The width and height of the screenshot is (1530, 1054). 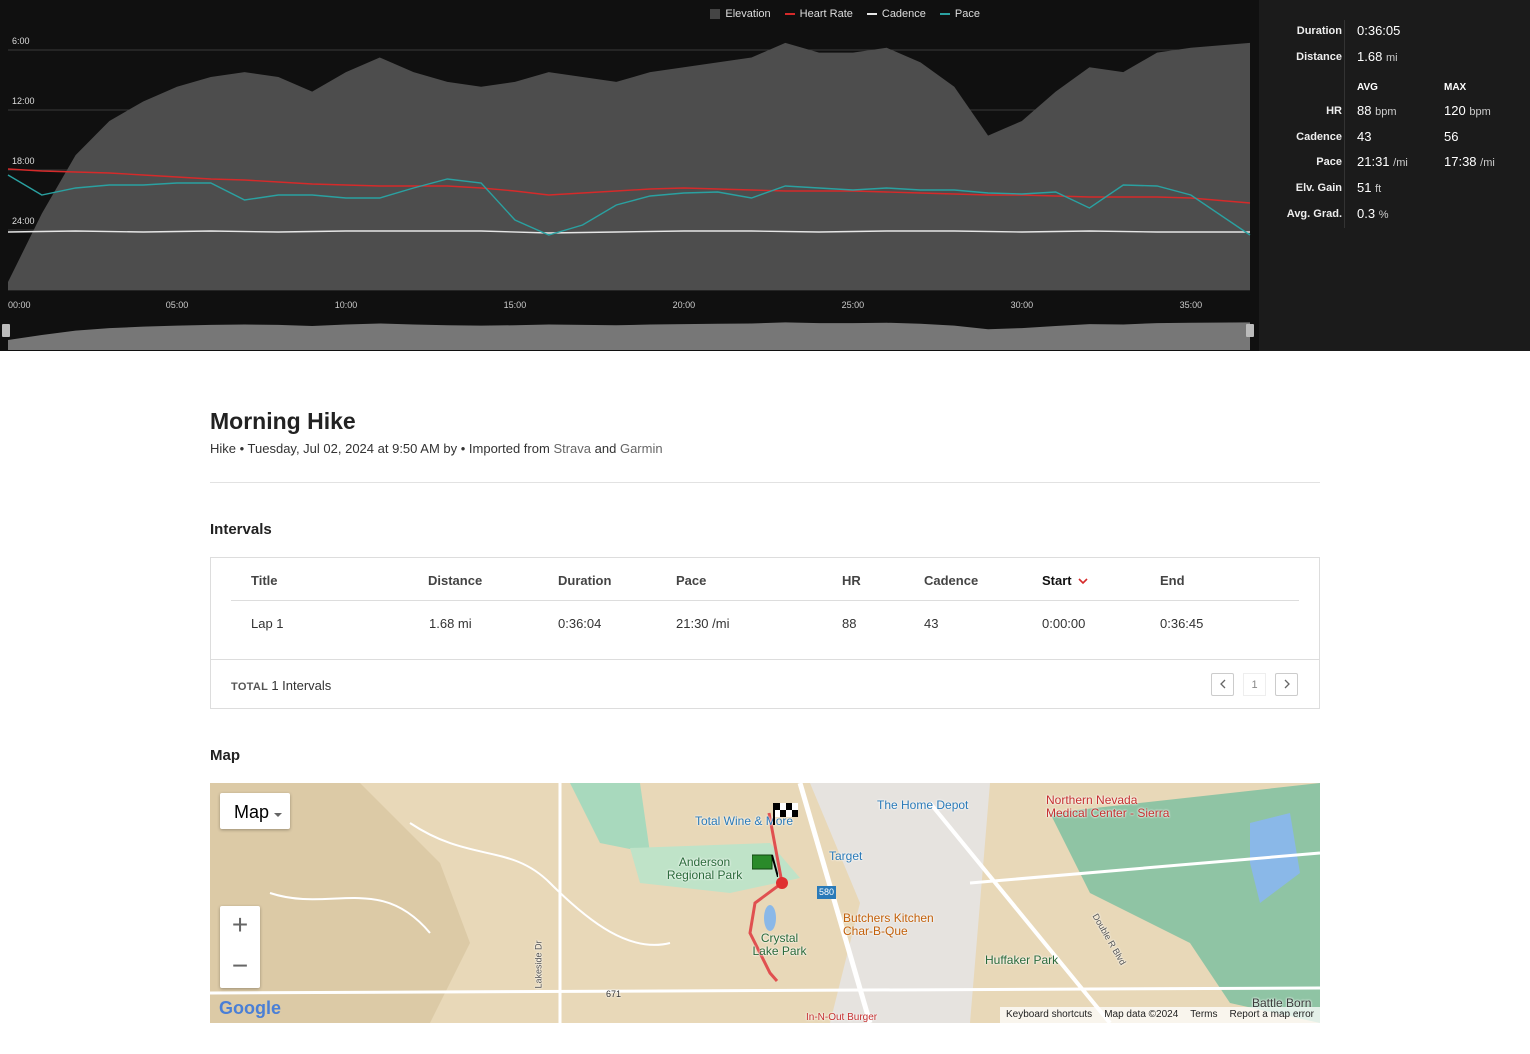 What do you see at coordinates (250, 1008) in the screenshot?
I see `google-logo: Google` at bounding box center [250, 1008].